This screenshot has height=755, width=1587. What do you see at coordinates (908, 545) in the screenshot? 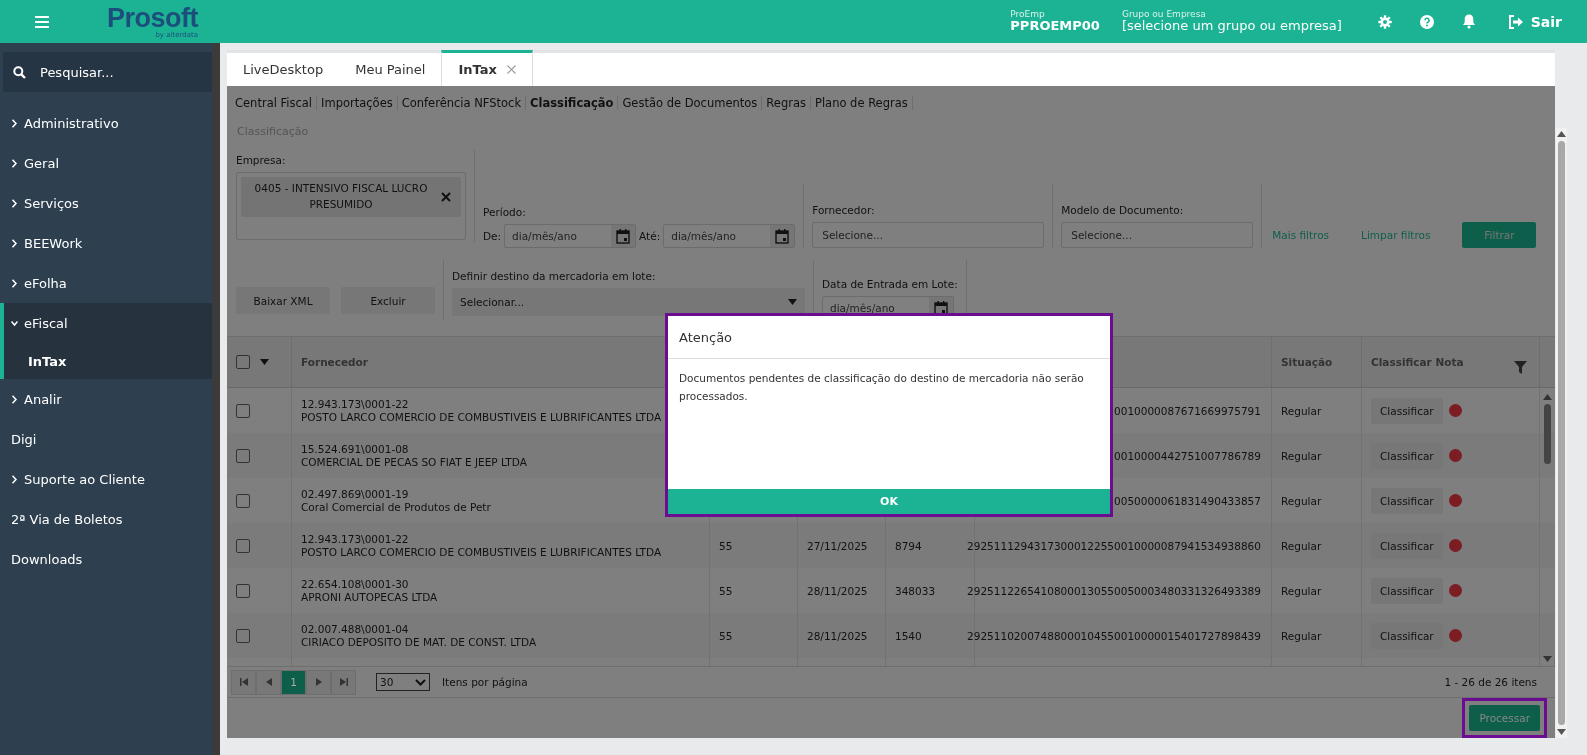
I see `table-cell: 8794` at bounding box center [908, 545].